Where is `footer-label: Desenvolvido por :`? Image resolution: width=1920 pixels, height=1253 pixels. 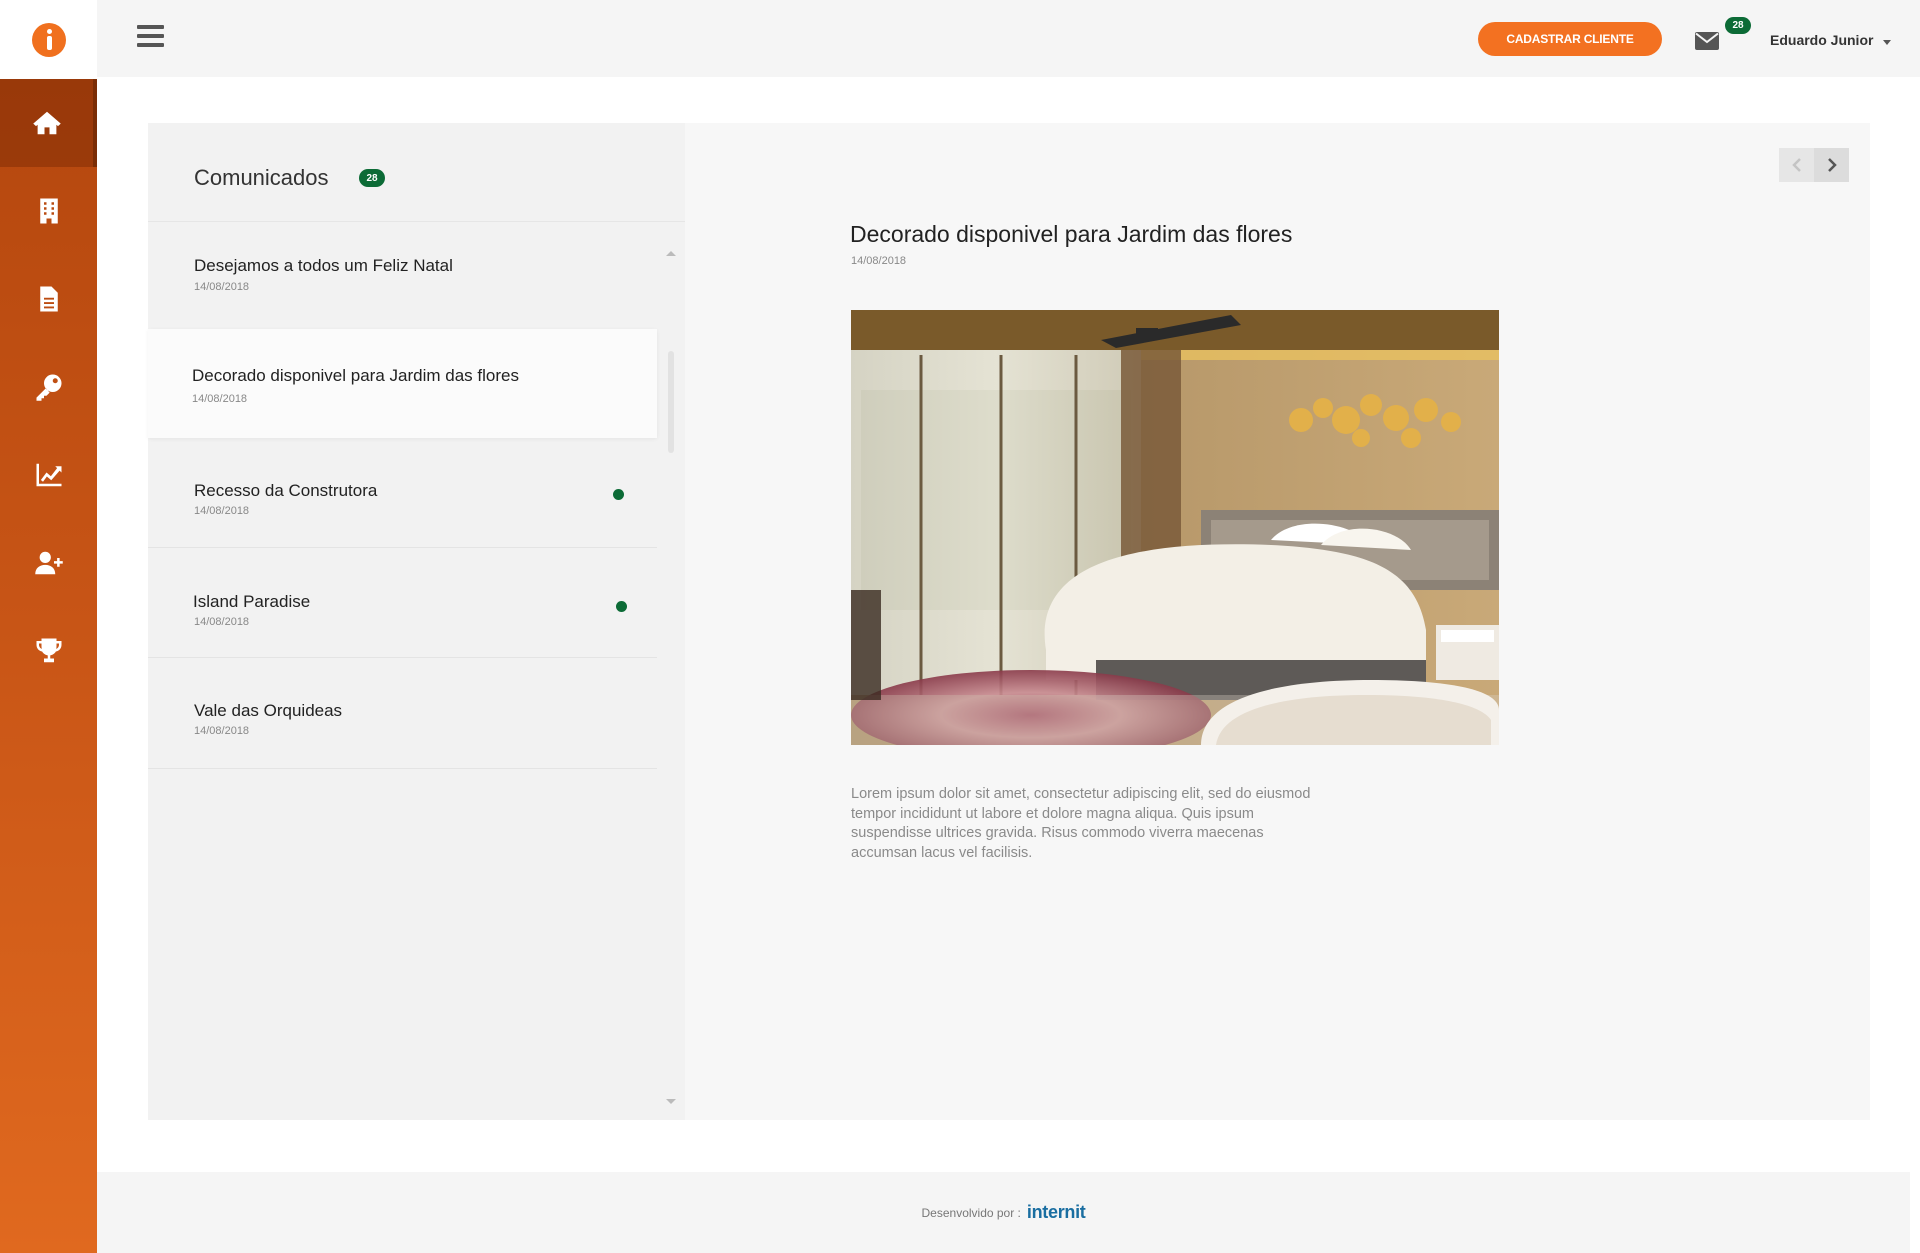
footer-label: Desenvolvido por : is located at coordinates (971, 1212).